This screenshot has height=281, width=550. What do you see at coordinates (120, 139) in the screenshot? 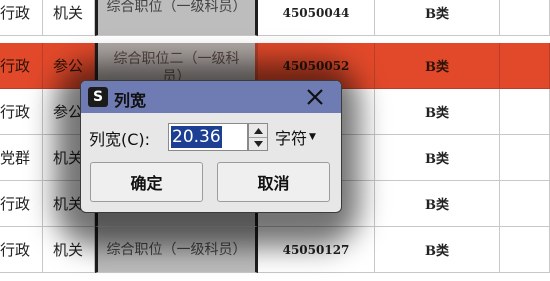
I see `column-width-label: 列宽(C):` at bounding box center [120, 139].